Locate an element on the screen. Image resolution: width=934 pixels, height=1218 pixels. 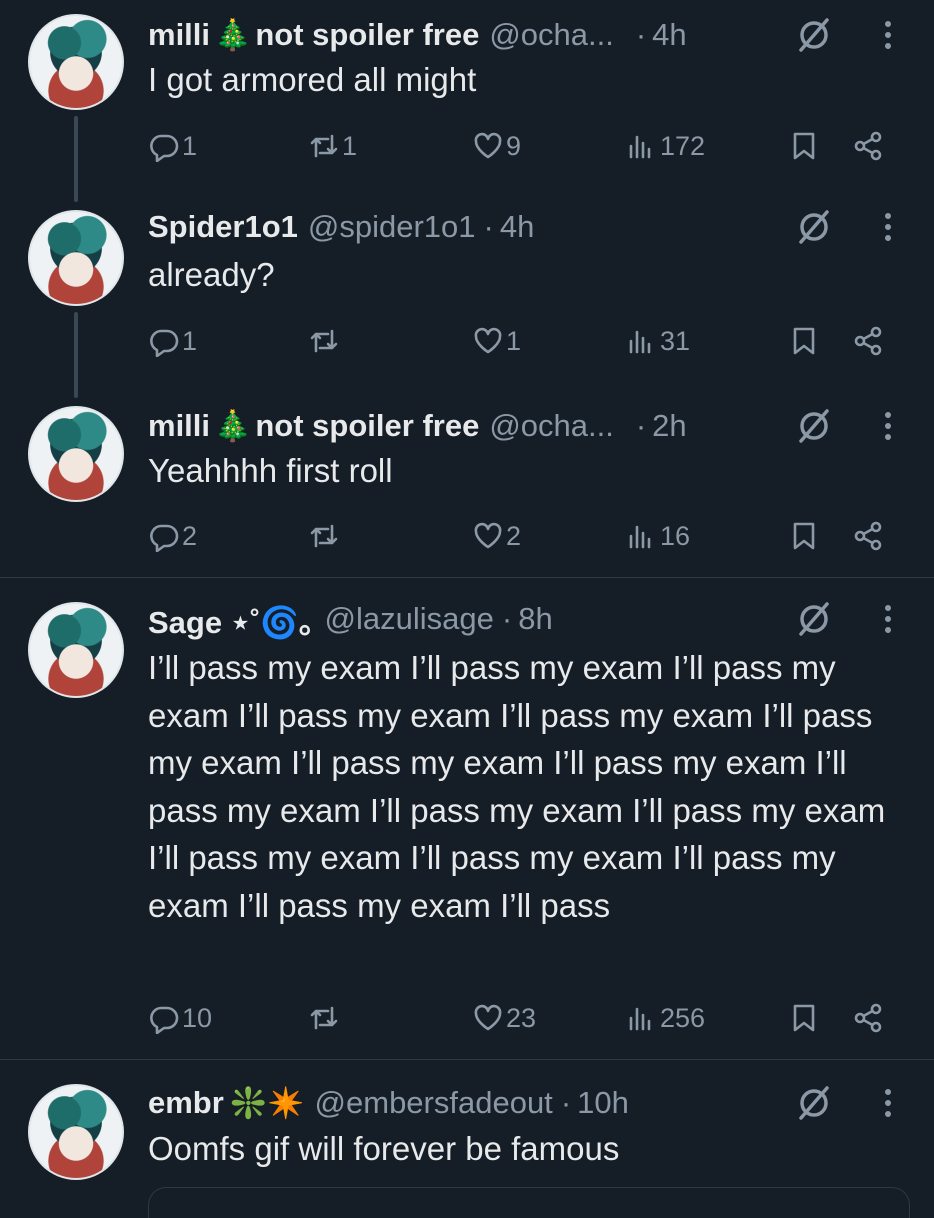
like-button: 23 is located at coordinates (504, 1018).